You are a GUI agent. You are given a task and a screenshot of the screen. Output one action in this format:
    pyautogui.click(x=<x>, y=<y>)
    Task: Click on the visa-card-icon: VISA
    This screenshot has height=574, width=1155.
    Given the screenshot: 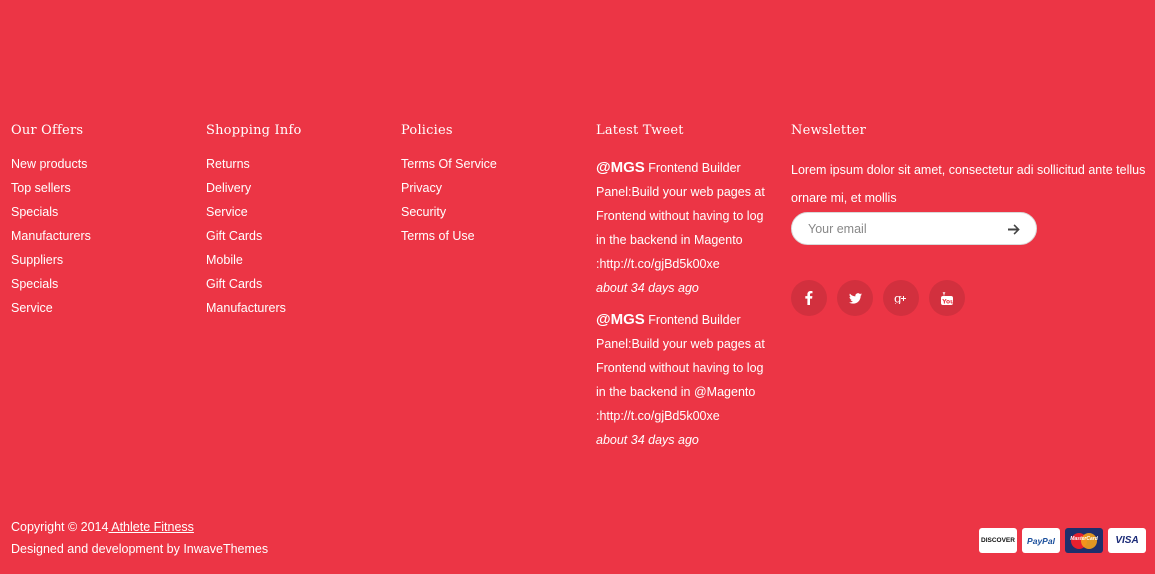 What is the action you would take?
    pyautogui.click(x=1127, y=540)
    